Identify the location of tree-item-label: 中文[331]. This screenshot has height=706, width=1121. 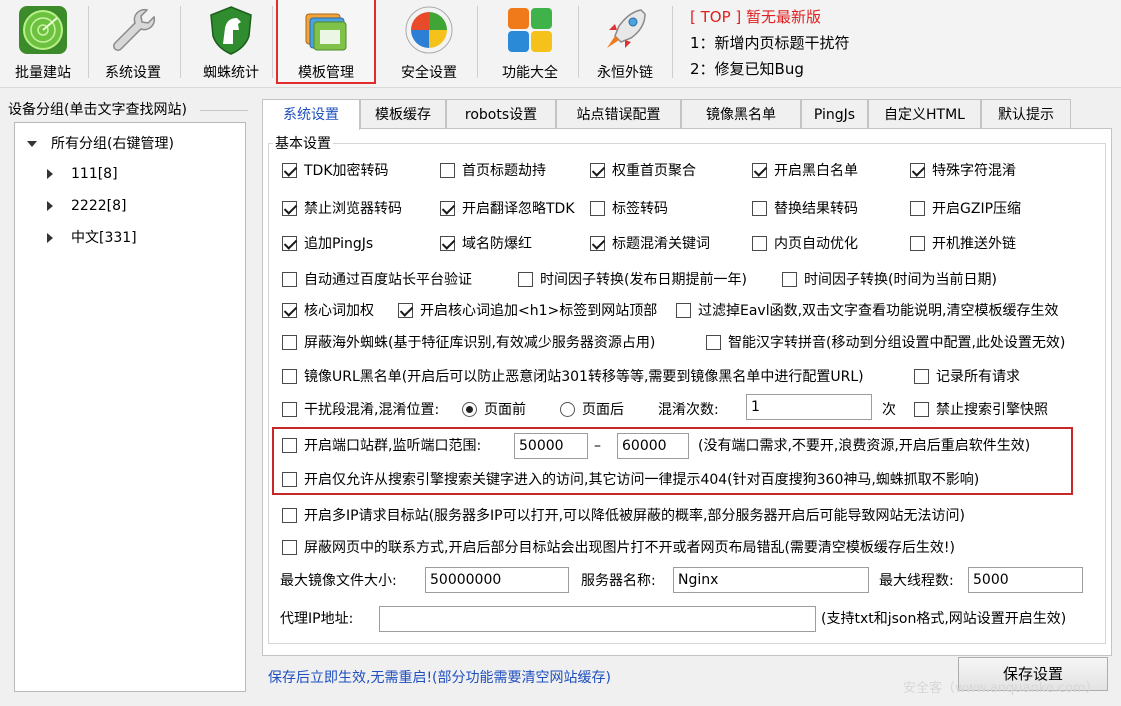
(104, 238).